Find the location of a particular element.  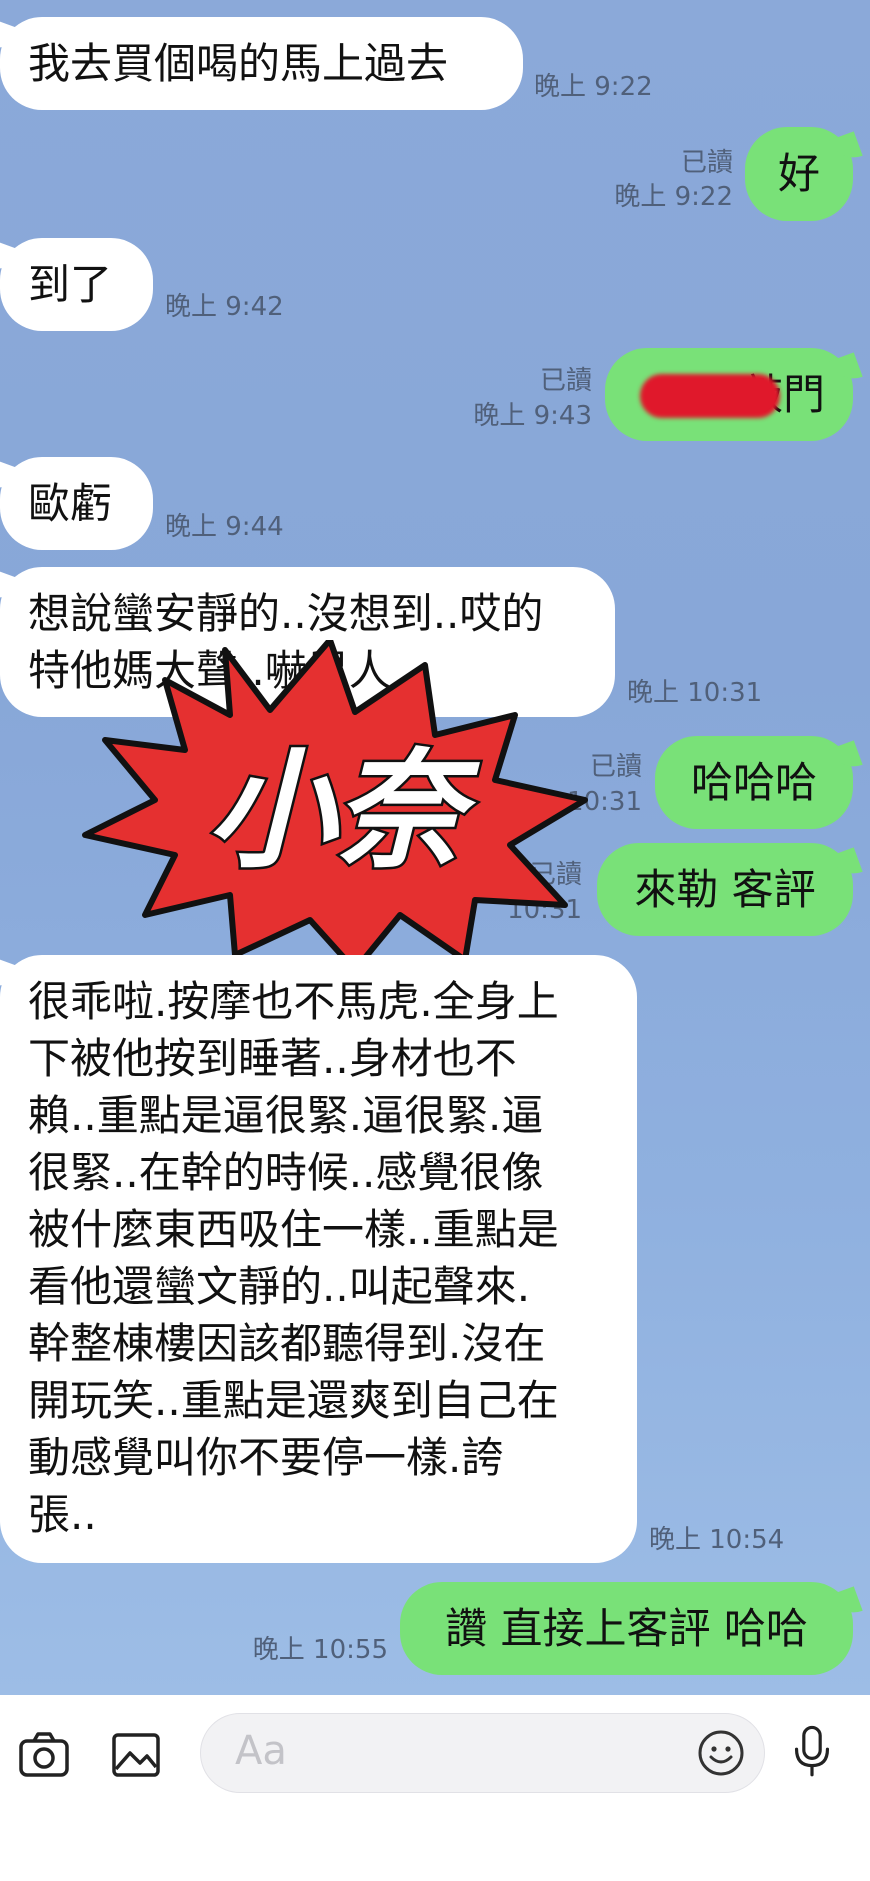

redaction-mark is located at coordinates (710, 396).